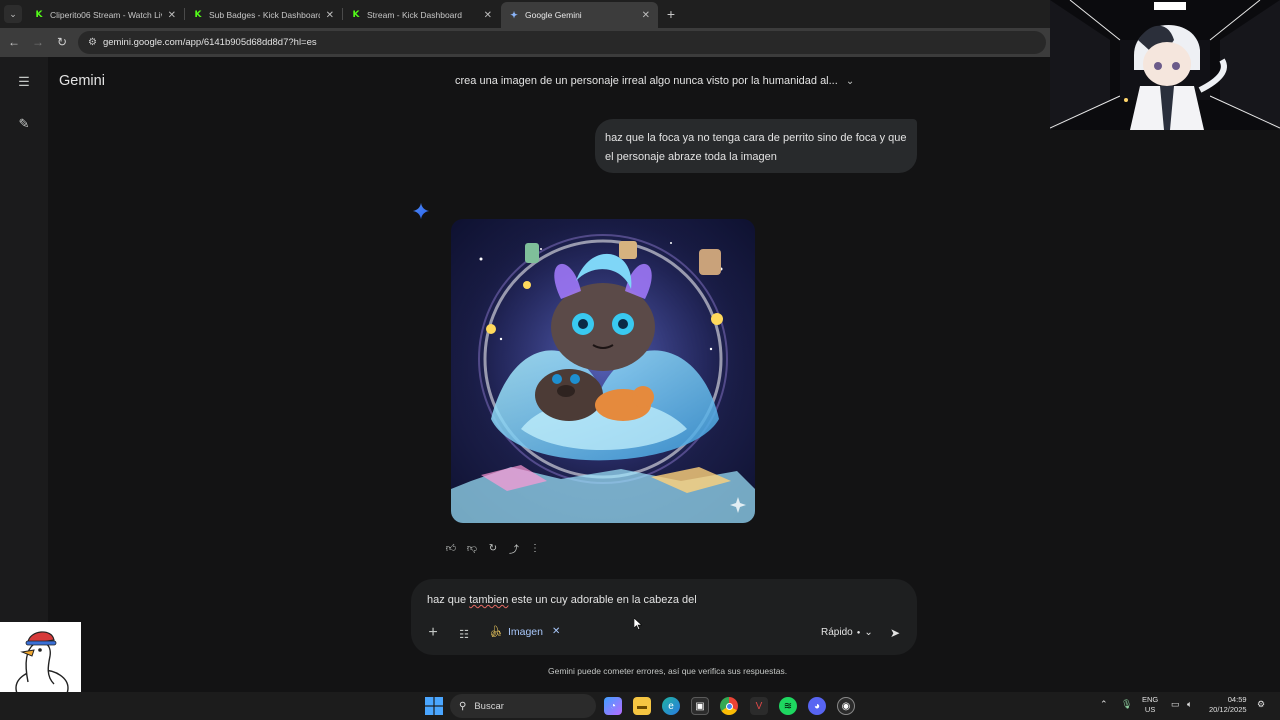 This screenshot has width=1280, height=720. Describe the element at coordinates (489, 600) in the screenshot. I see `prompt-misspelled-word: tambien` at that location.